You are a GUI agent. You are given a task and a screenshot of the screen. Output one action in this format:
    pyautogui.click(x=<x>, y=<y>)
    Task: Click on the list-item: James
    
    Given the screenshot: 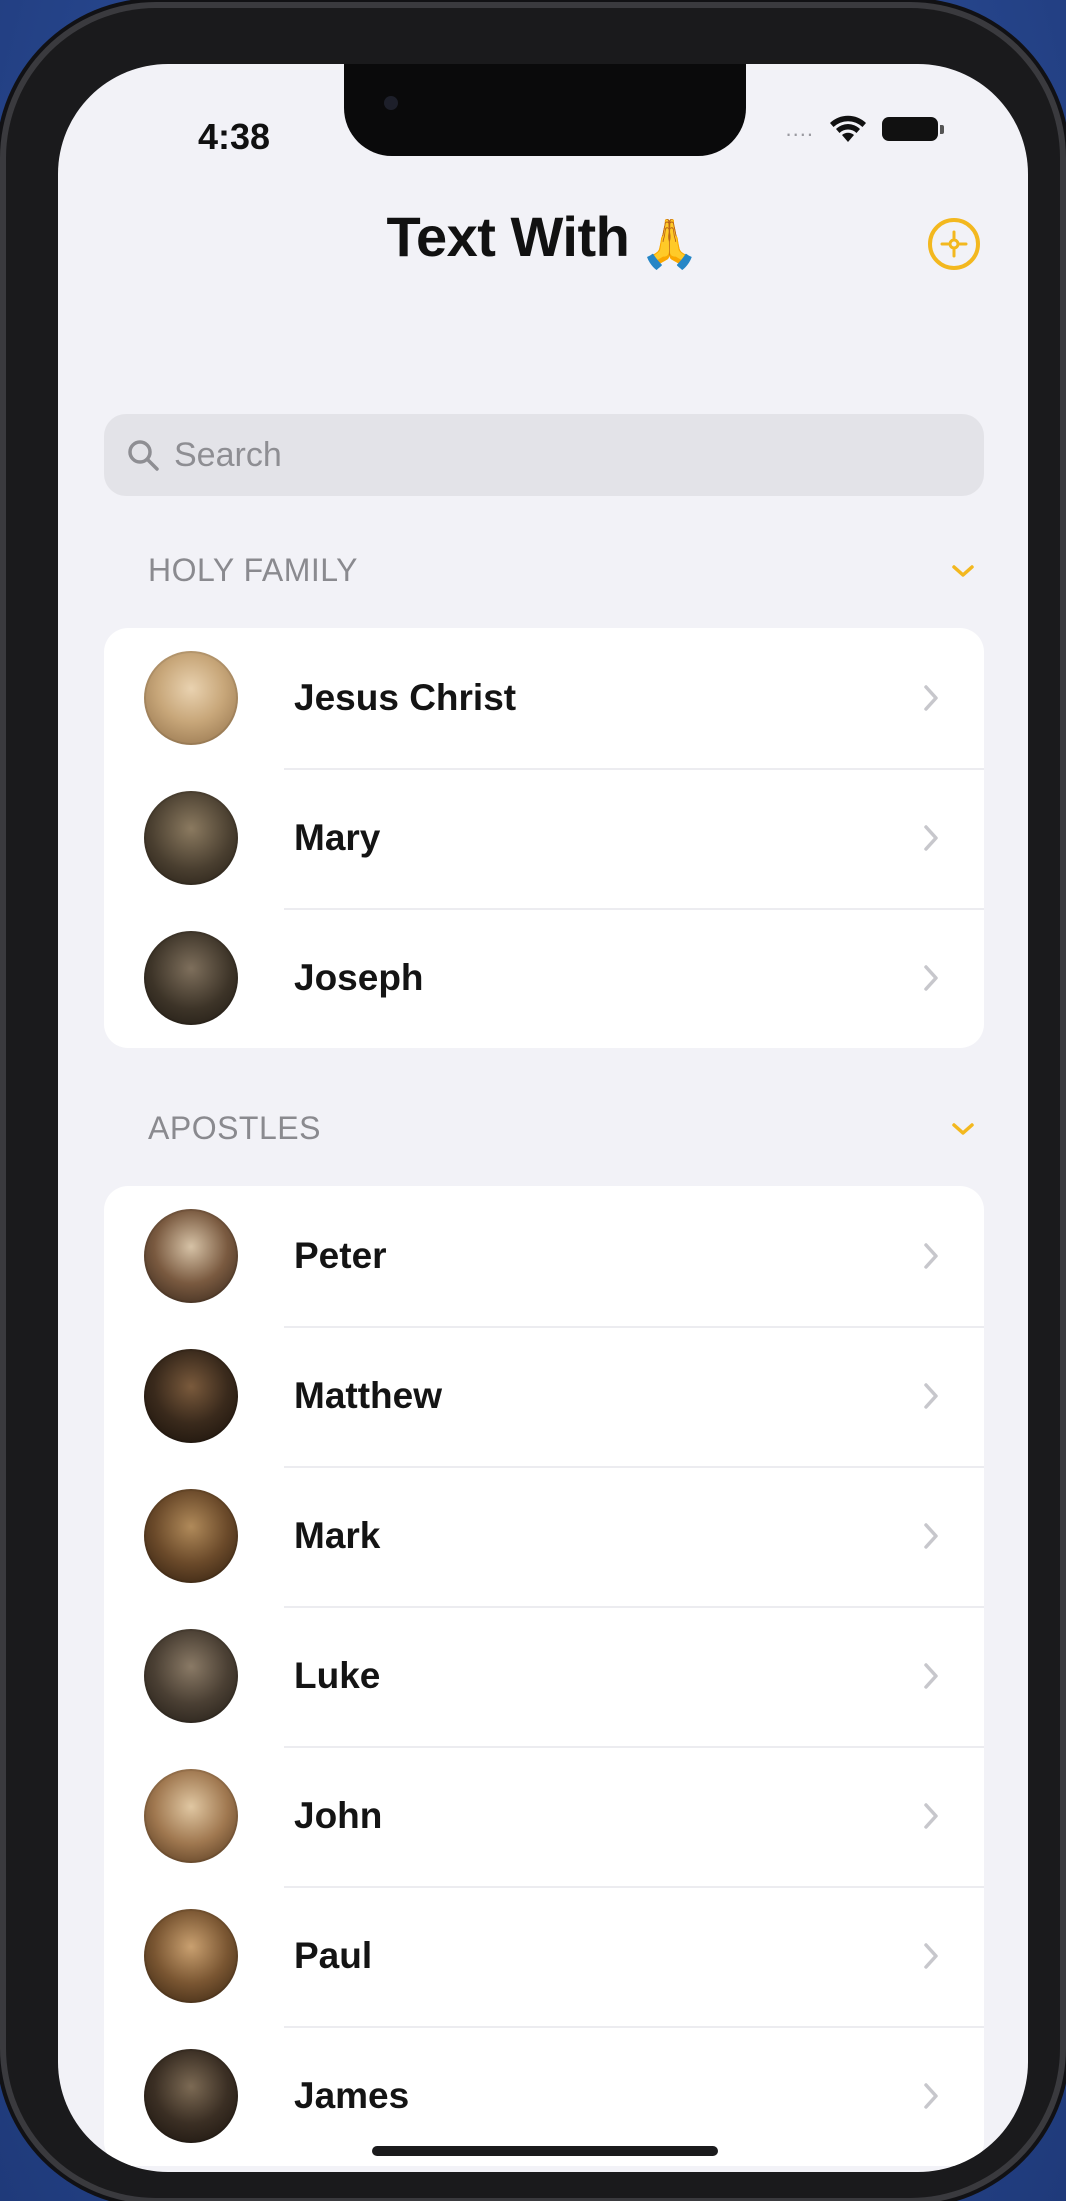 What is the action you would take?
    pyautogui.click(x=544, y=2096)
    